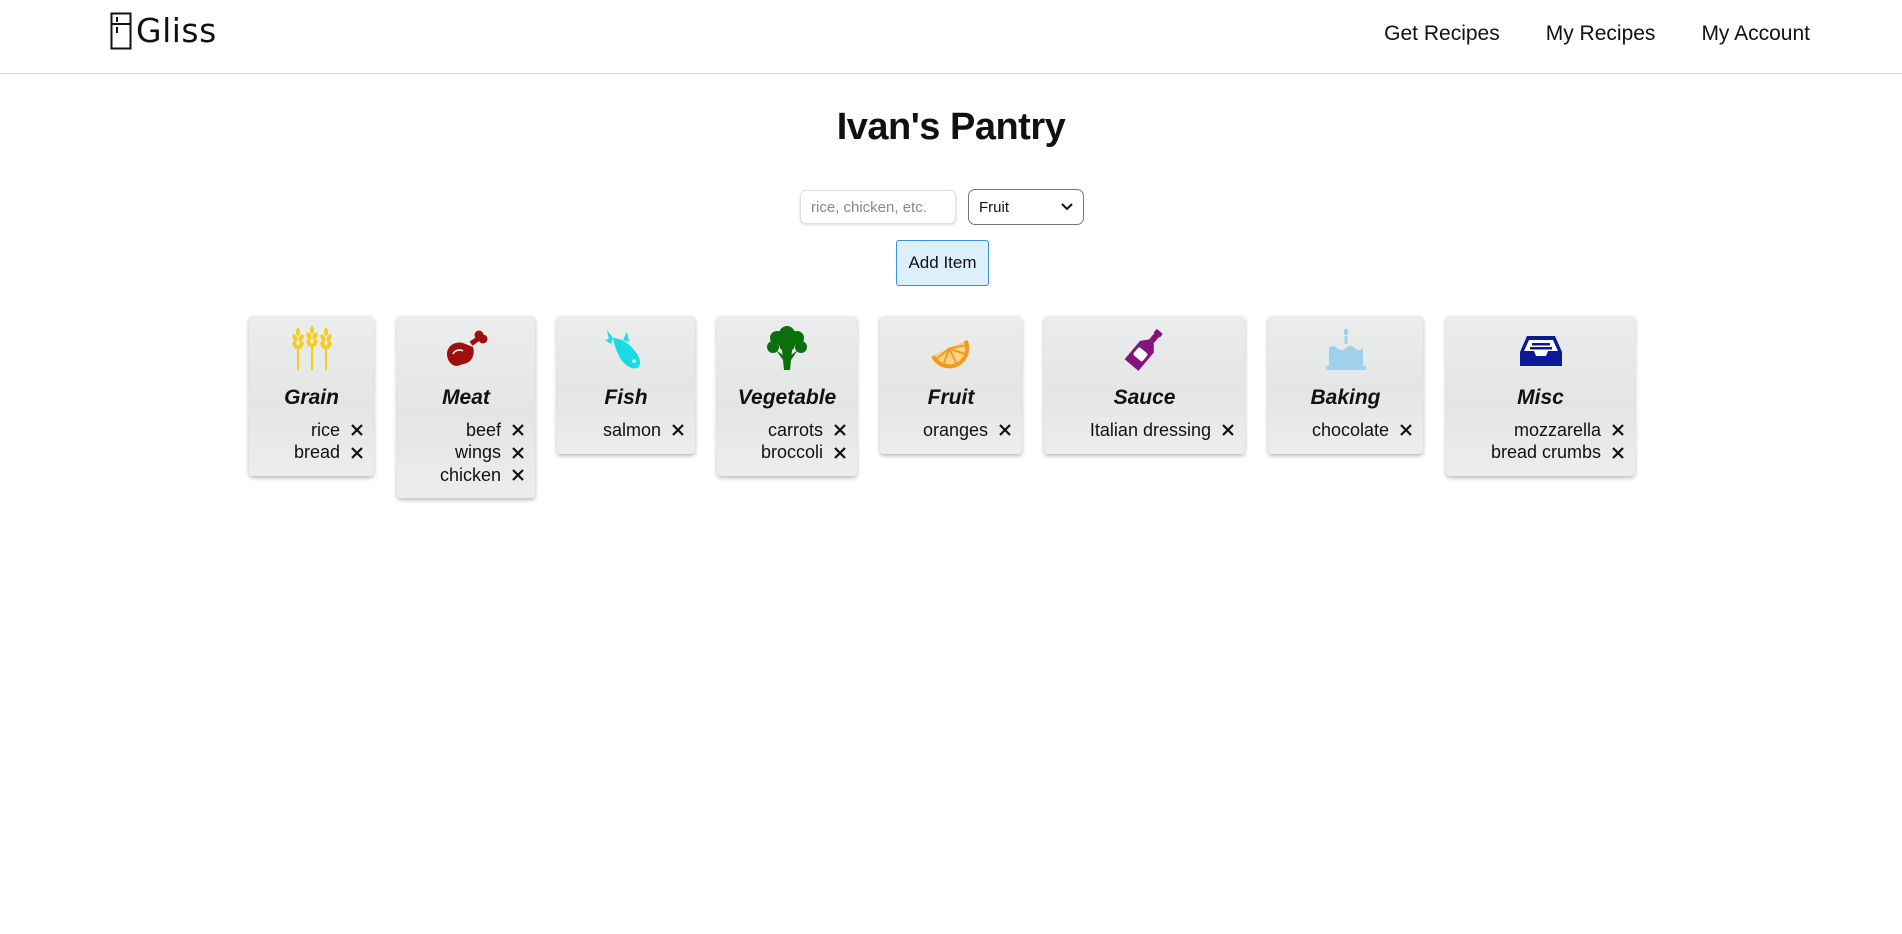  Describe the element at coordinates (1345, 385) in the screenshot. I see `category-card-baking: Baking chocolate` at that location.